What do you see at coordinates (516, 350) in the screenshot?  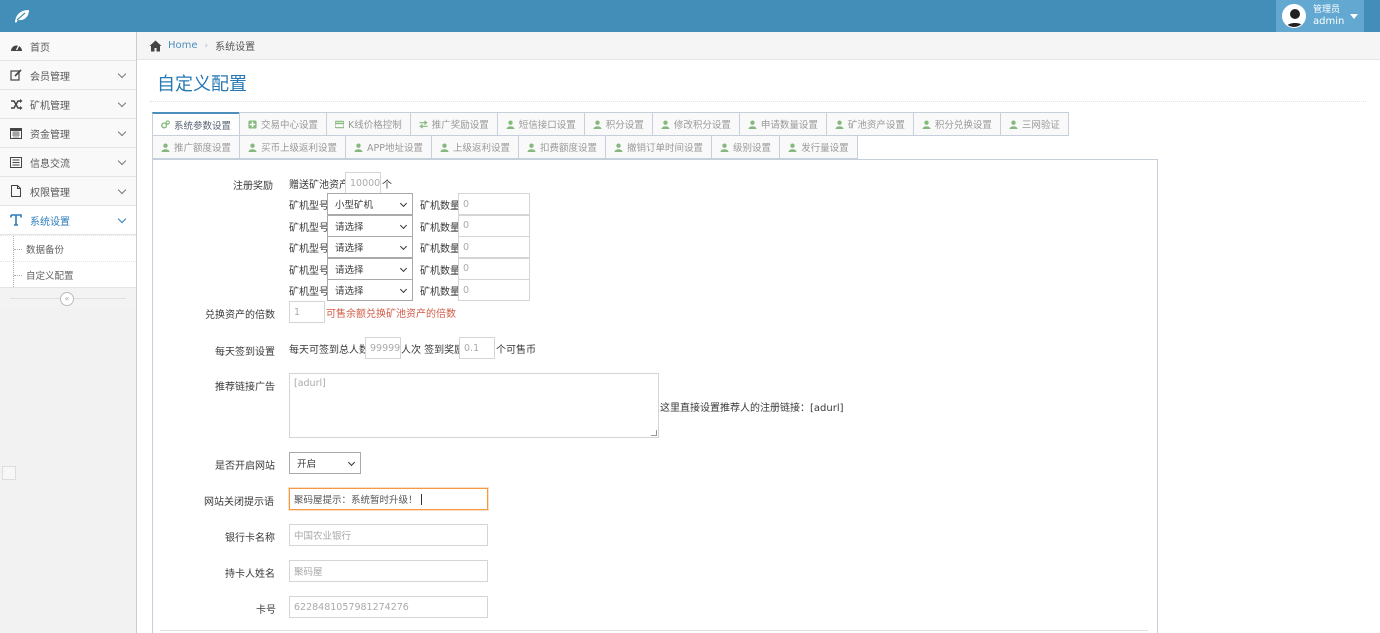 I see `daily-checkin-suffix: 个可售币` at bounding box center [516, 350].